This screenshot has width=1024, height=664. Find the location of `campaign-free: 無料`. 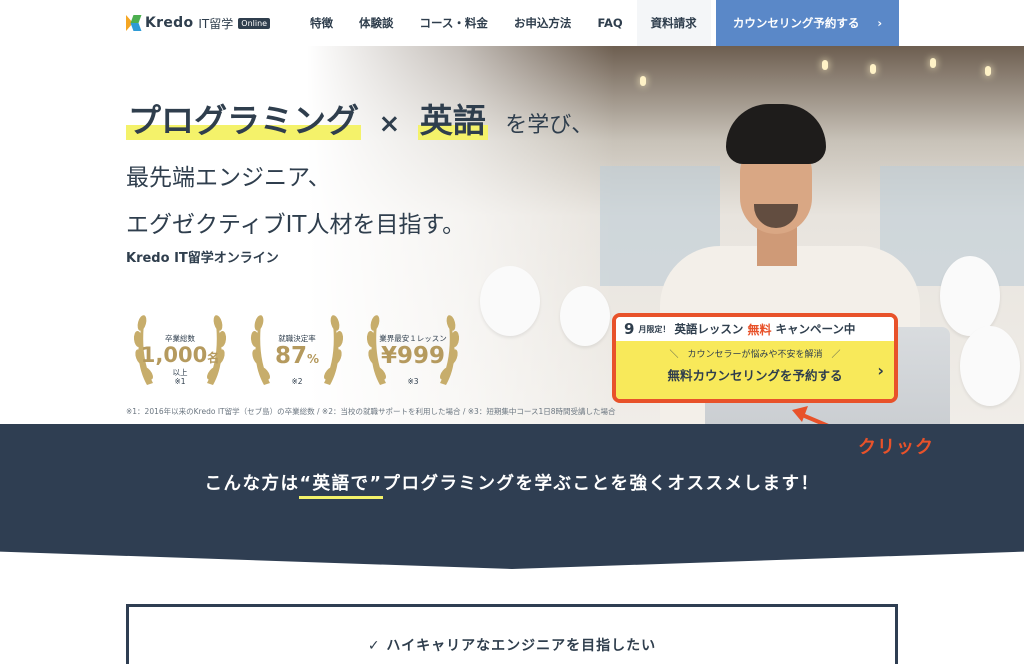

campaign-free: 無料 is located at coordinates (759, 329).